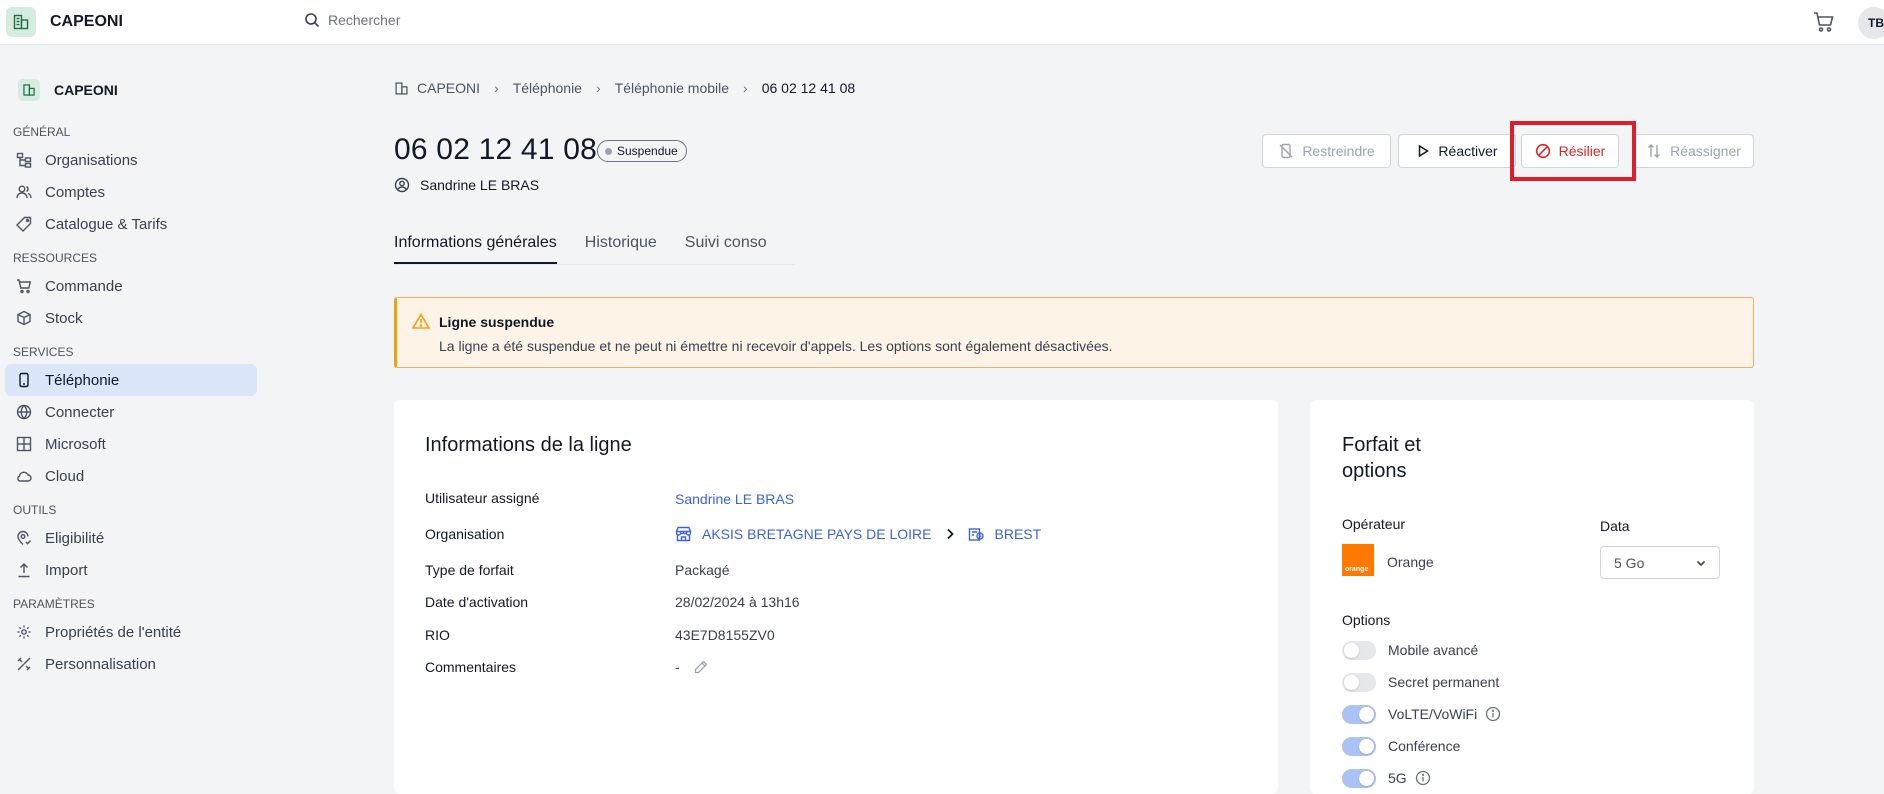  I want to click on sidebar-section-services: SERVICES, so click(43, 352).